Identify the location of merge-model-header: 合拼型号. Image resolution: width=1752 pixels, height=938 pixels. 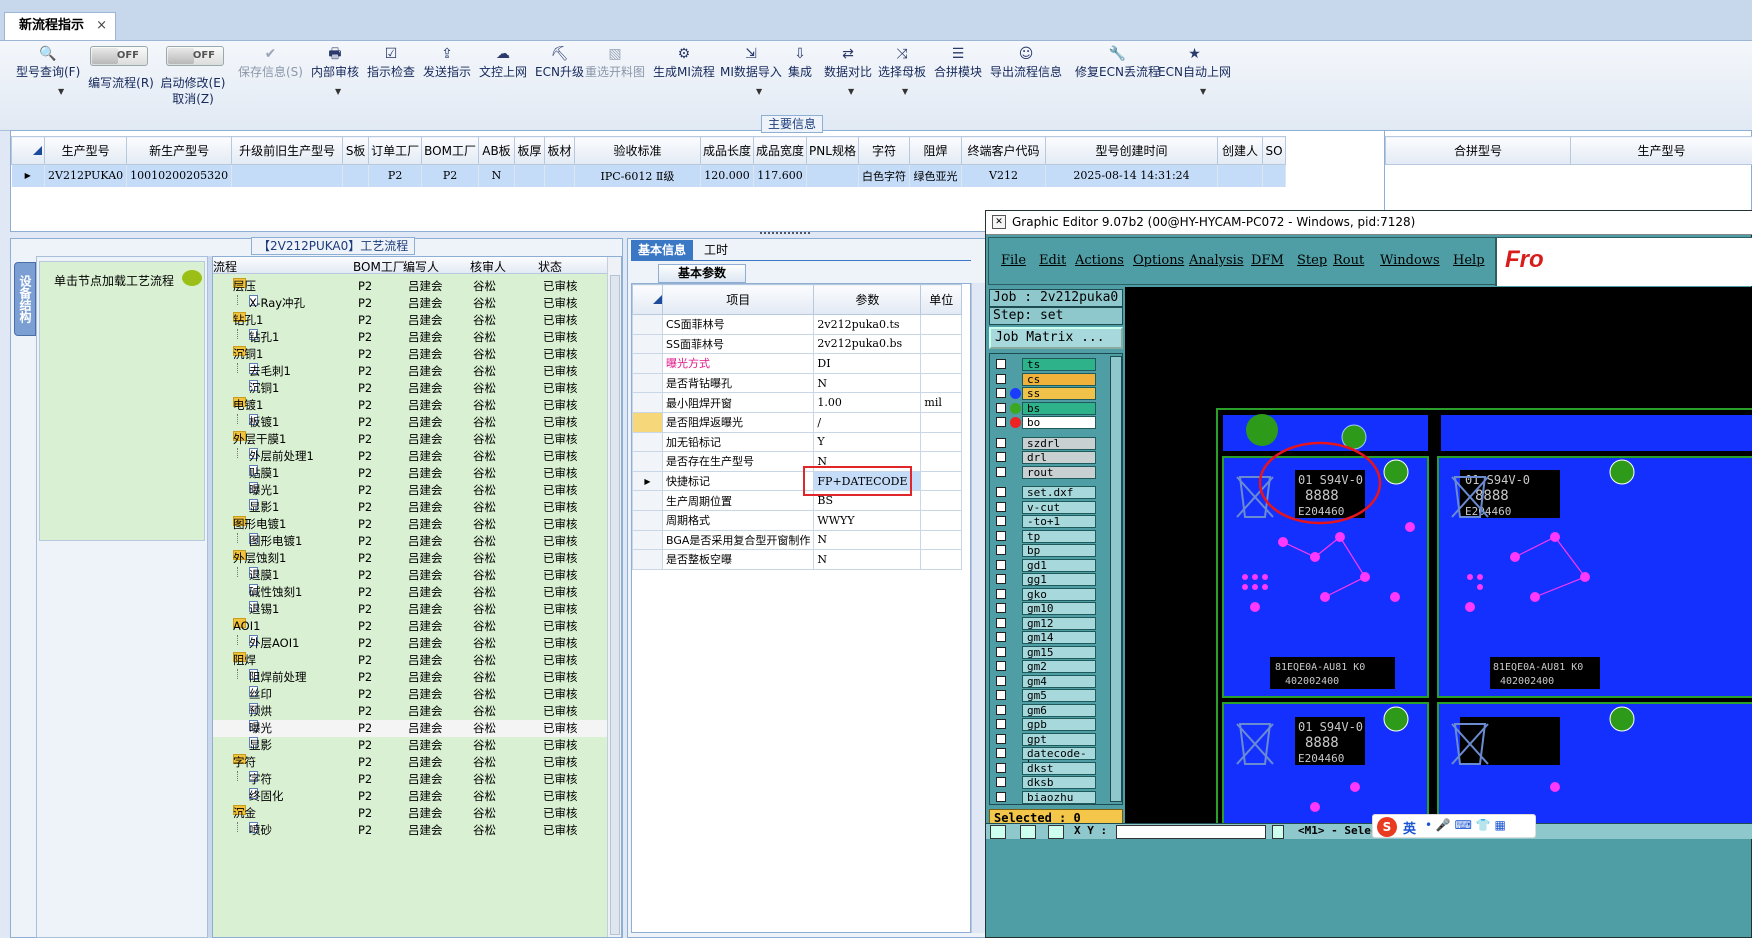
(1478, 150).